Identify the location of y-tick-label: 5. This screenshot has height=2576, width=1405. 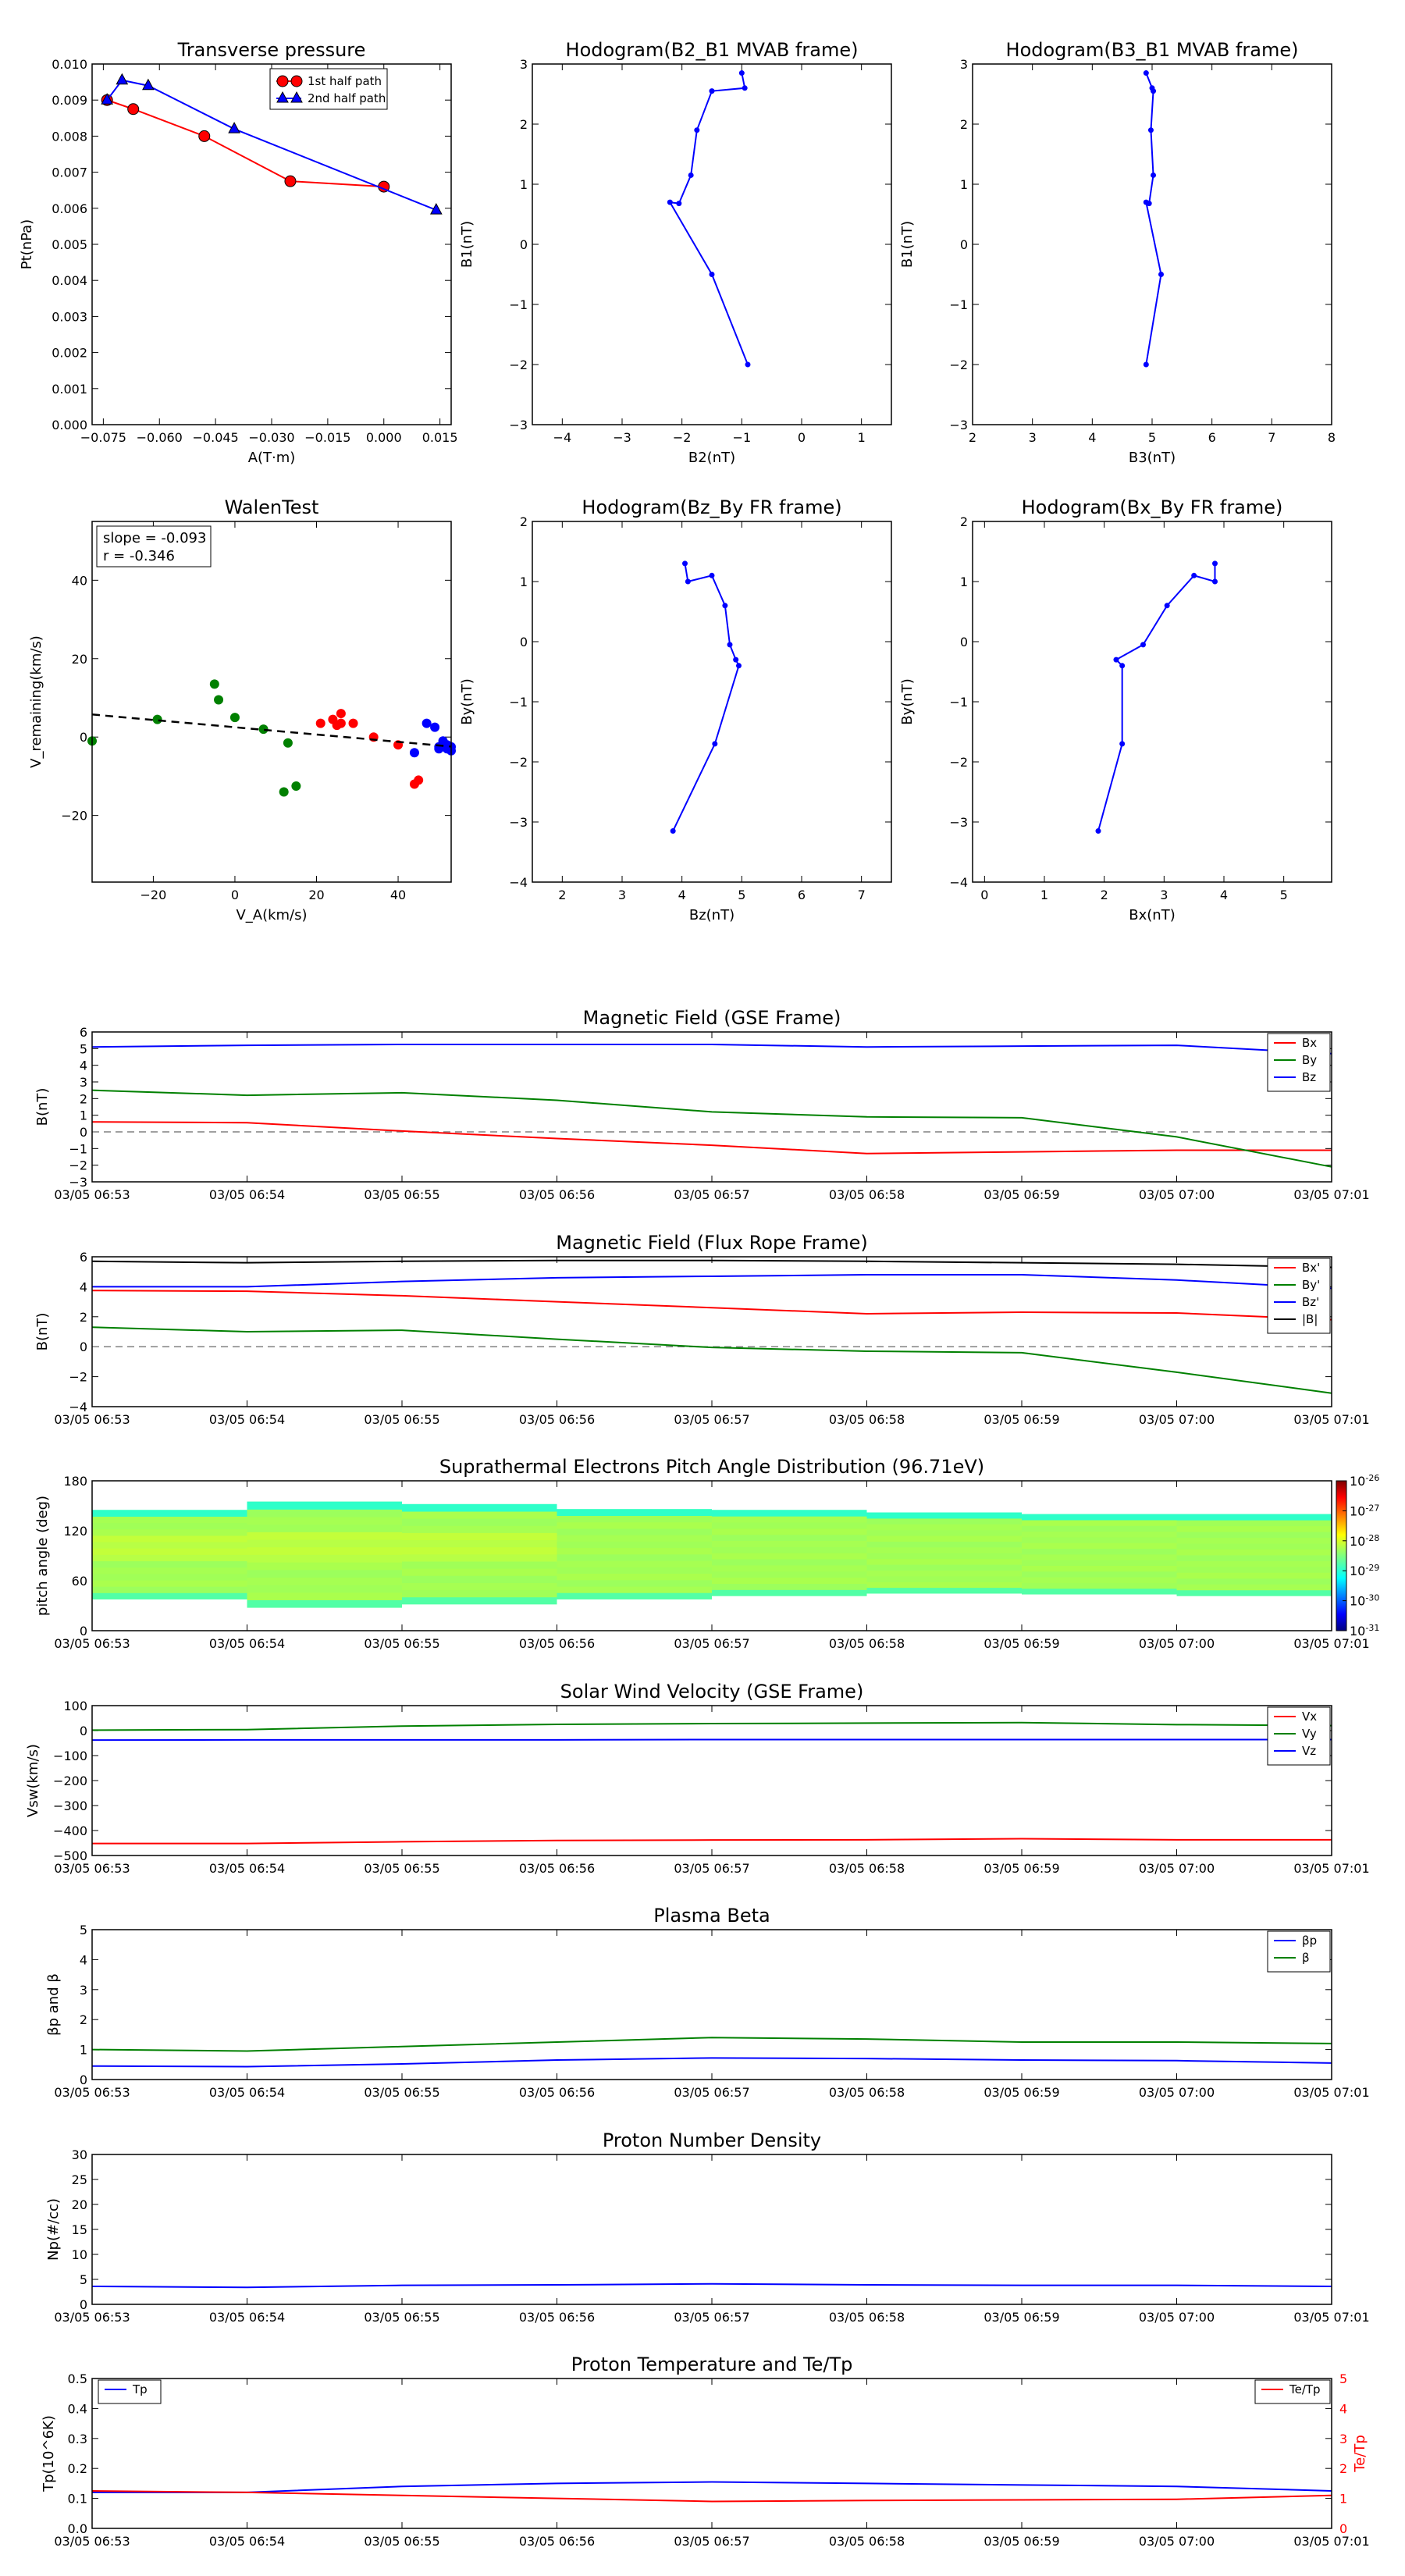
(84, 1930).